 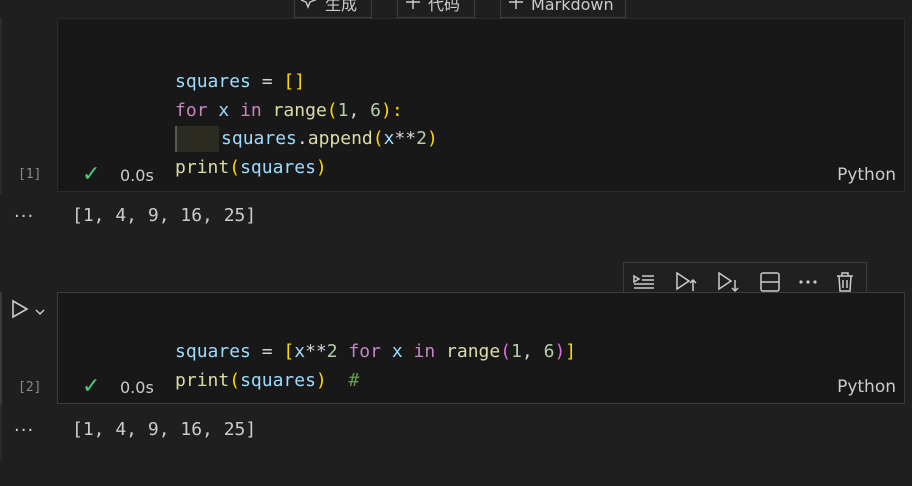 What do you see at coordinates (516, 351) in the screenshot?
I see `code-token: 1` at bounding box center [516, 351].